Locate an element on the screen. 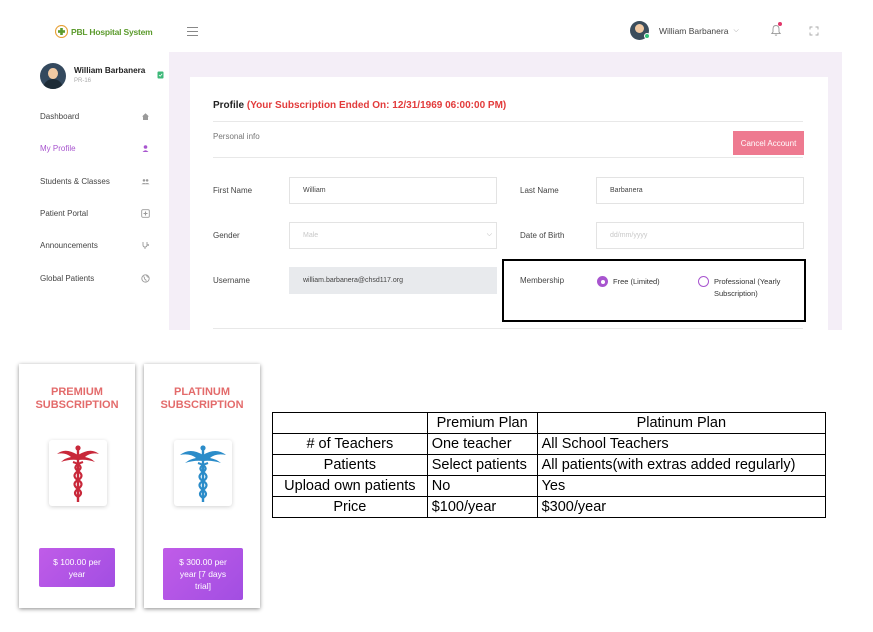 This screenshot has height=632, width=873. table-header-cell: Platinum Plan is located at coordinates (681, 423).